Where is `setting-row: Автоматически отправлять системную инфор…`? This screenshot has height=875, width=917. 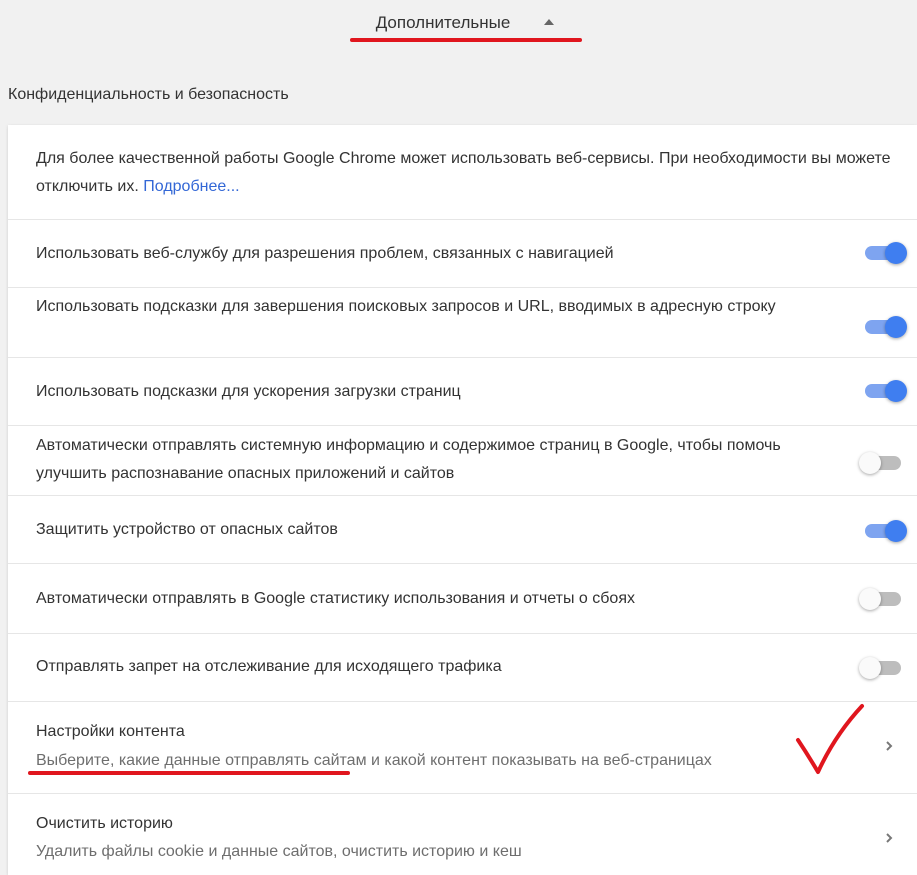 setting-row: Автоматически отправлять системную инфор… is located at coordinates (462, 460).